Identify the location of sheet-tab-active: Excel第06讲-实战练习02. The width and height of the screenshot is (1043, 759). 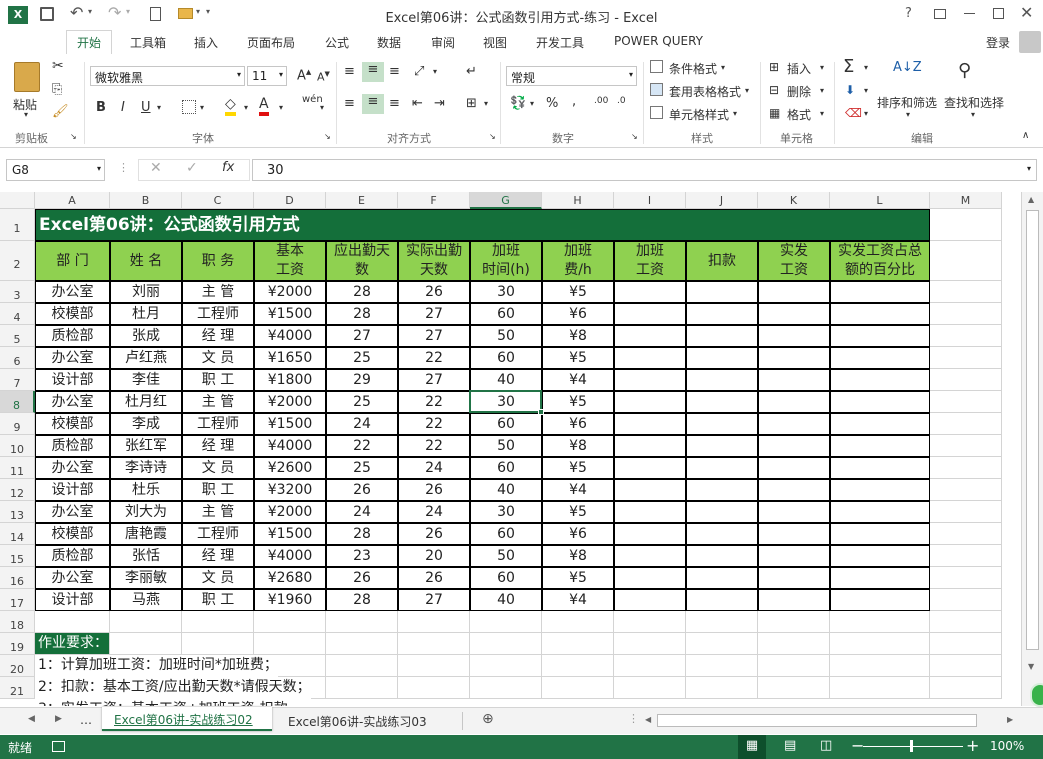
(187, 719).